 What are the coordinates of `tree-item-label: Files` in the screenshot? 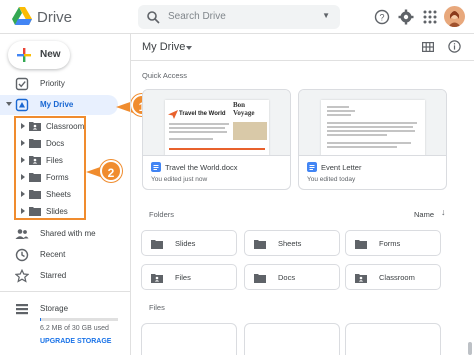 It's located at (54, 160).